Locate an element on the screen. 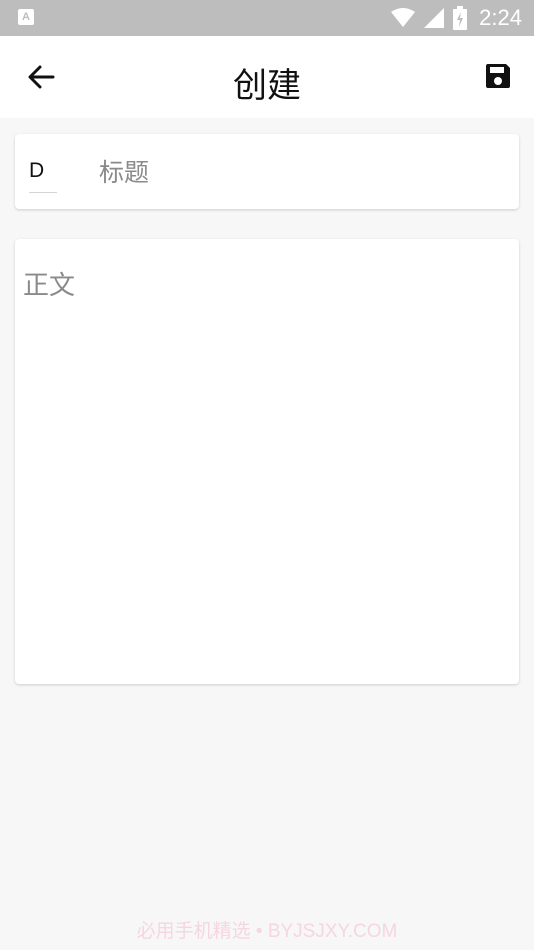 The height and width of the screenshot is (950, 534). signal-icon is located at coordinates (434, 18).